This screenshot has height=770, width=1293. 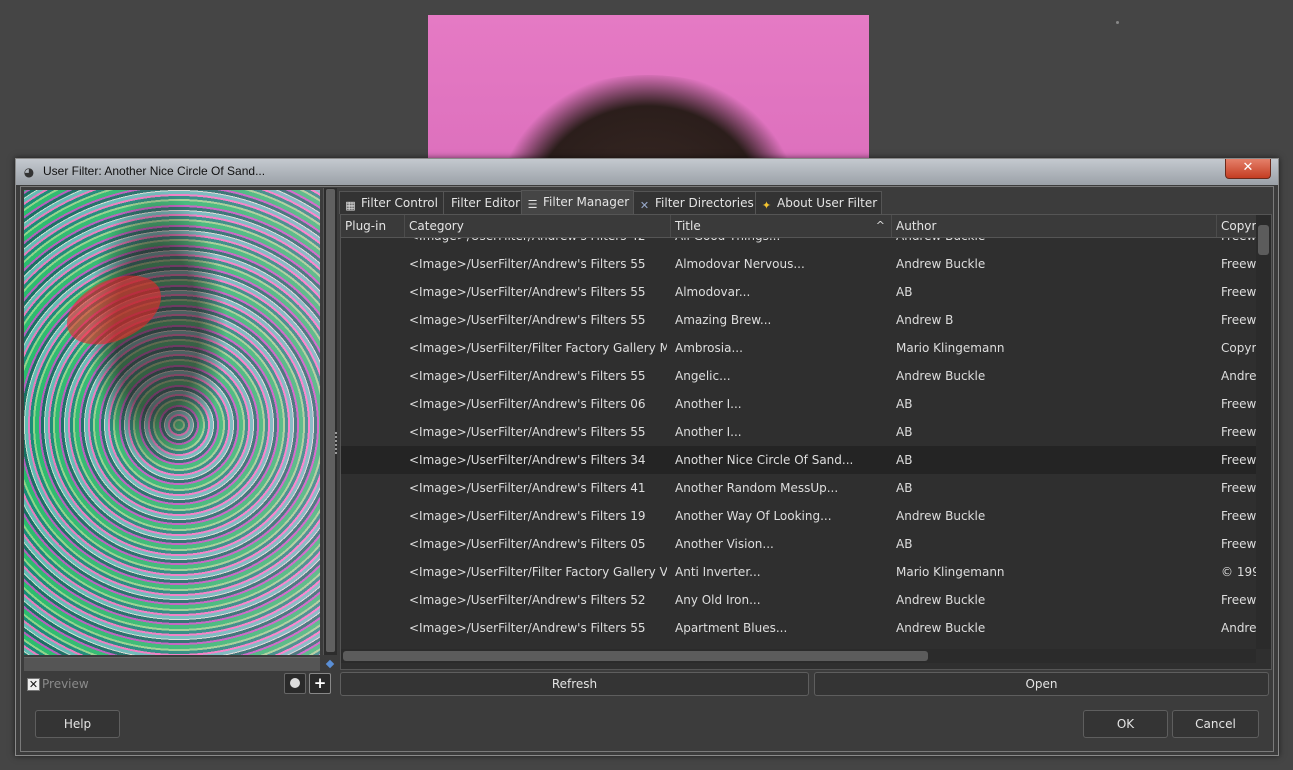 What do you see at coordinates (1263, 432) in the screenshot?
I see `list-vertical-scrollbar` at bounding box center [1263, 432].